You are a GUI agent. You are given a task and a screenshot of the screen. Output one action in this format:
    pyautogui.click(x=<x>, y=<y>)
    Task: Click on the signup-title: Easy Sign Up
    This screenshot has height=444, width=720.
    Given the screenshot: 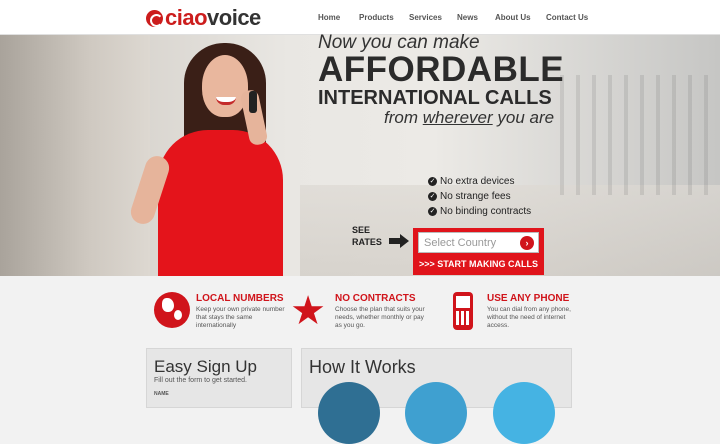 What is the action you would take?
    pyautogui.click(x=205, y=366)
    